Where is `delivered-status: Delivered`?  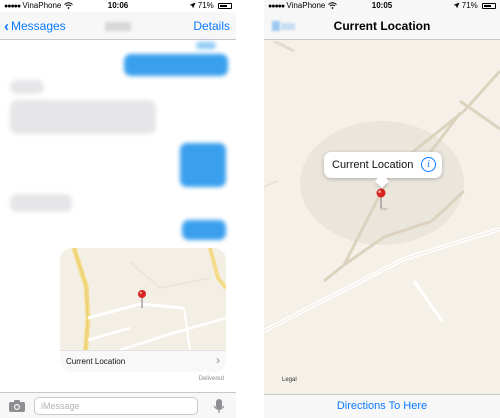 delivered-status: Delivered is located at coordinates (211, 379).